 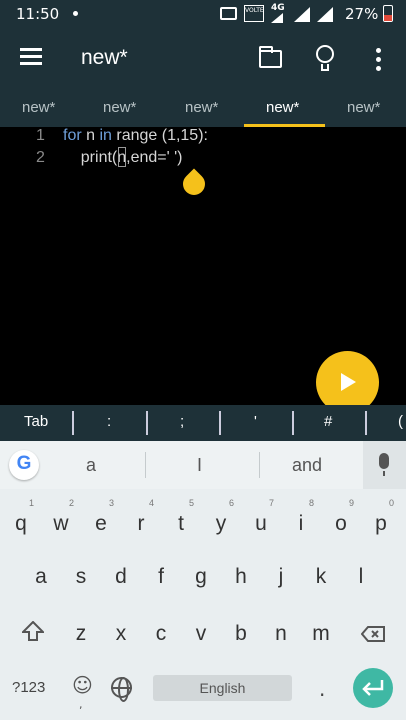 I want to click on battery-percent: 27%, so click(x=362, y=14).